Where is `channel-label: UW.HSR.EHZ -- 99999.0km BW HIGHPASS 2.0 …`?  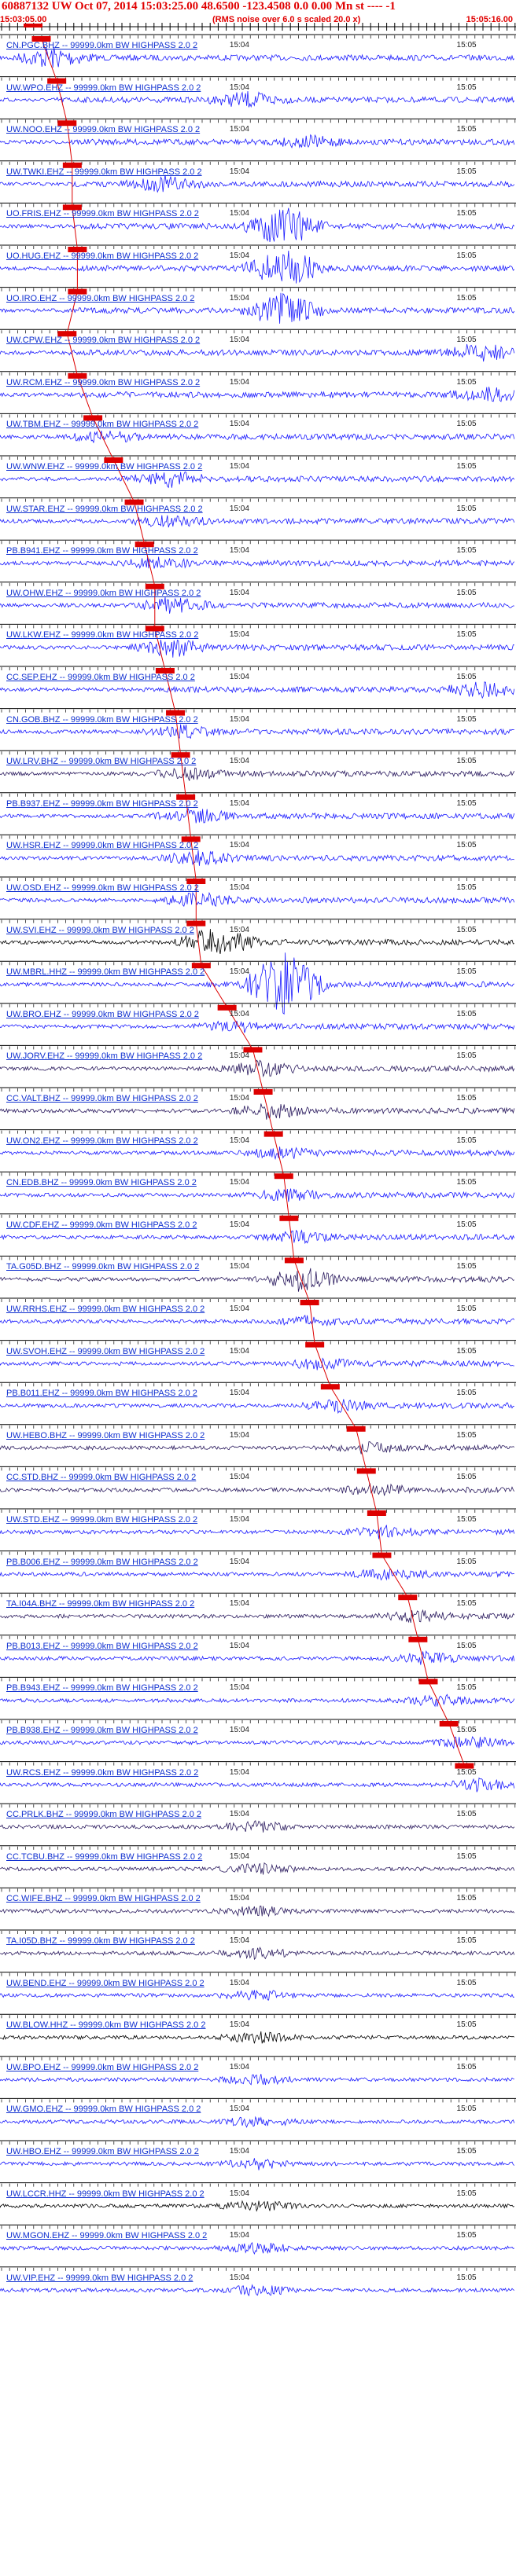 channel-label: UW.HSR.EHZ -- 99999.0km BW HIGHPASS 2.0 … is located at coordinates (103, 846).